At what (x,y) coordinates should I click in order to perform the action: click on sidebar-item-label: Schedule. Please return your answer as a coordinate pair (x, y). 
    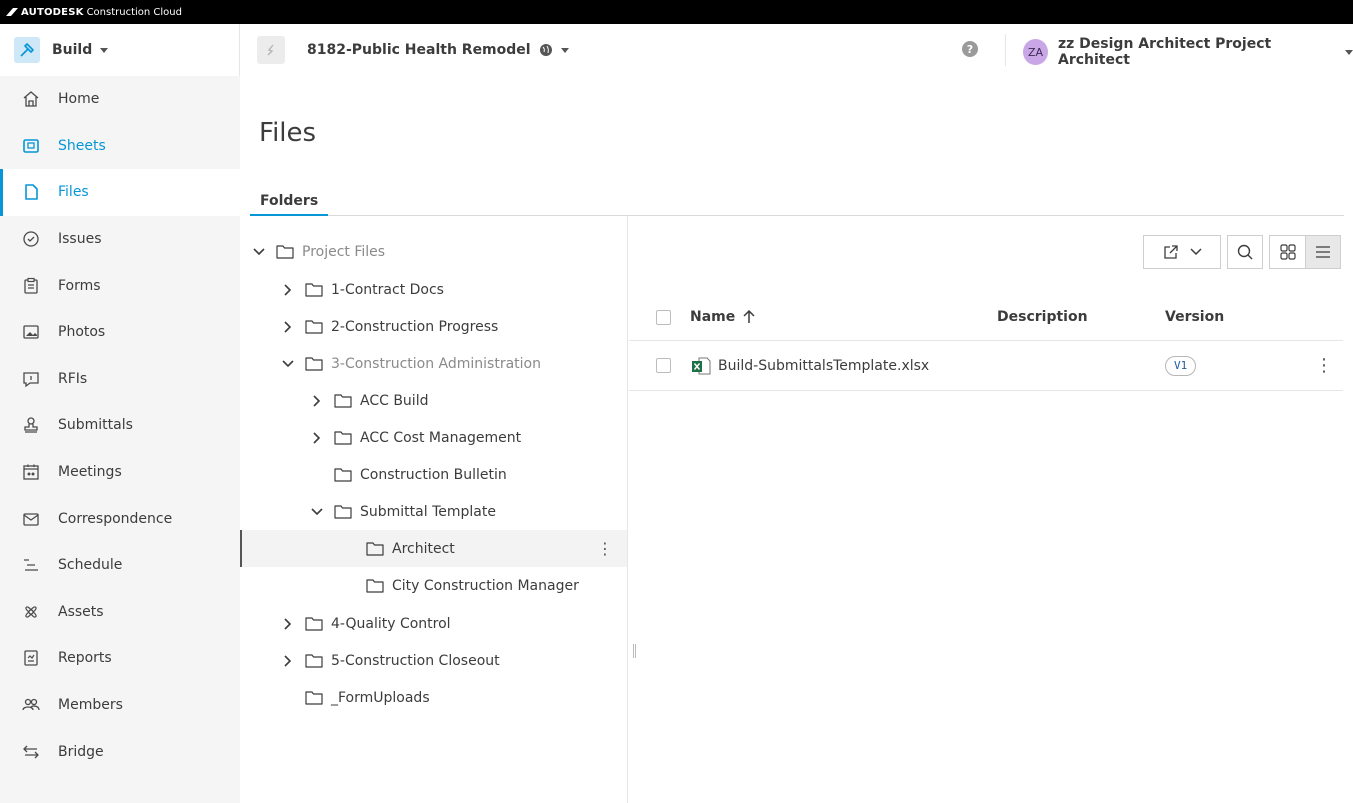
    Looking at the image, I should click on (90, 565).